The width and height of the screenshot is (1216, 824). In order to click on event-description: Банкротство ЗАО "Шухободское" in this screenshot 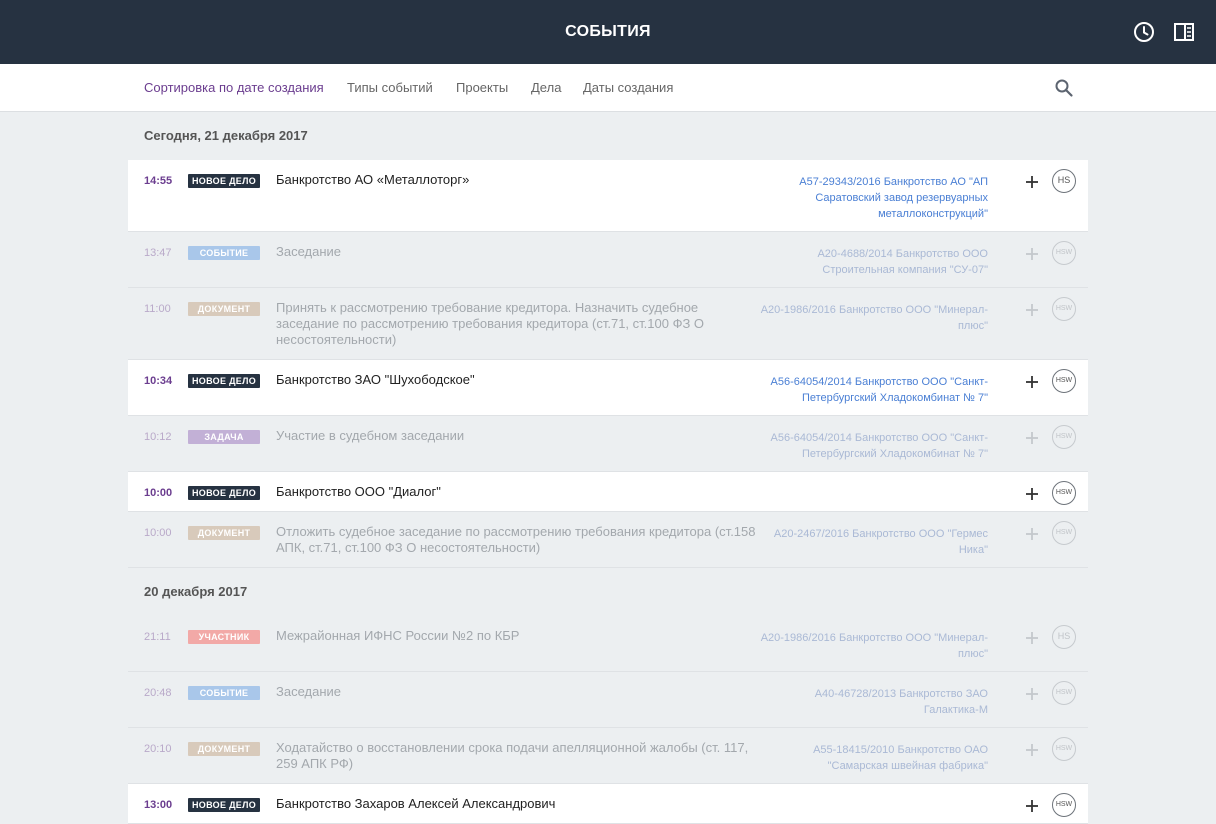, I will do `click(375, 379)`.